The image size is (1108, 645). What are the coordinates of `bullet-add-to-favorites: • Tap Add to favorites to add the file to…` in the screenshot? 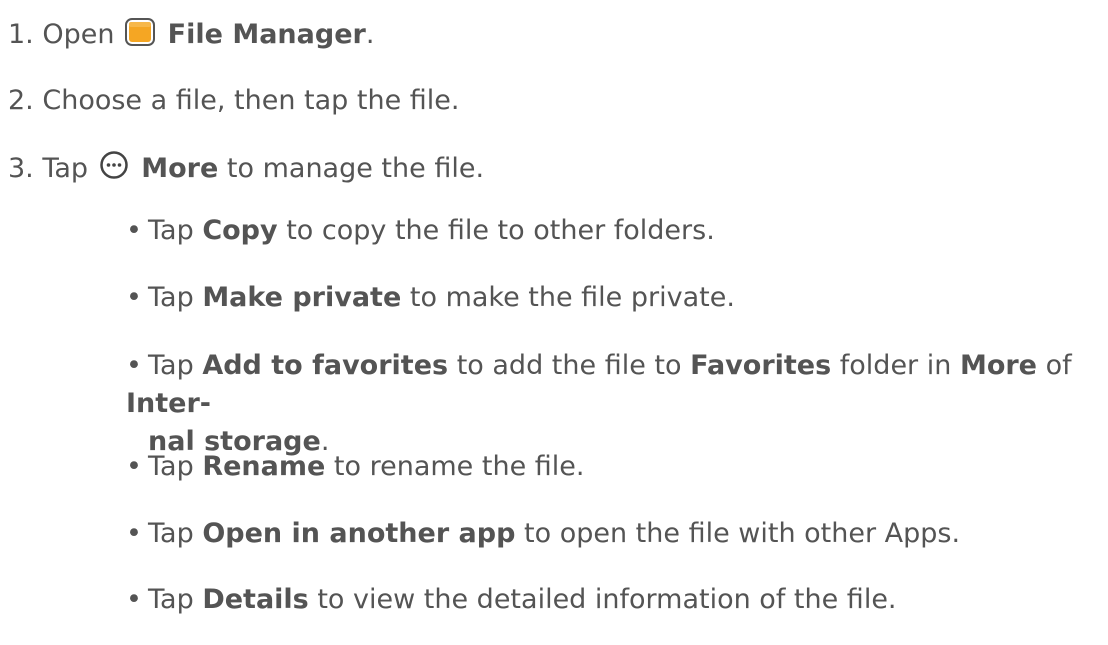 It's located at (599, 403).